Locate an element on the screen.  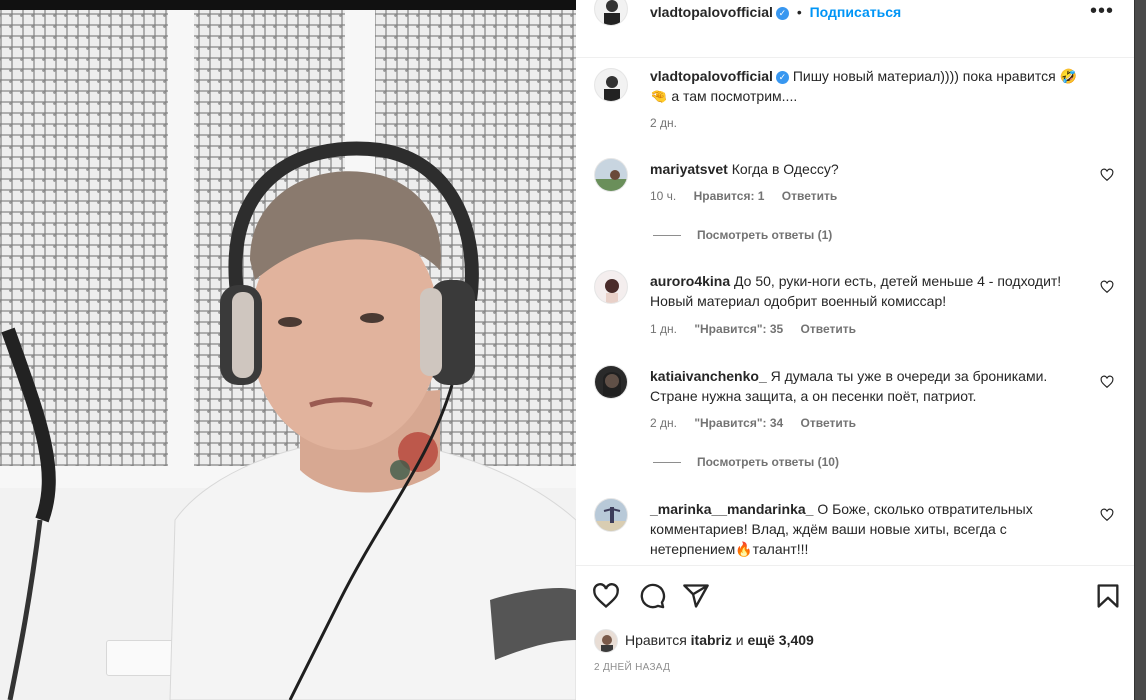
author-avatar is located at coordinates (611, 13).